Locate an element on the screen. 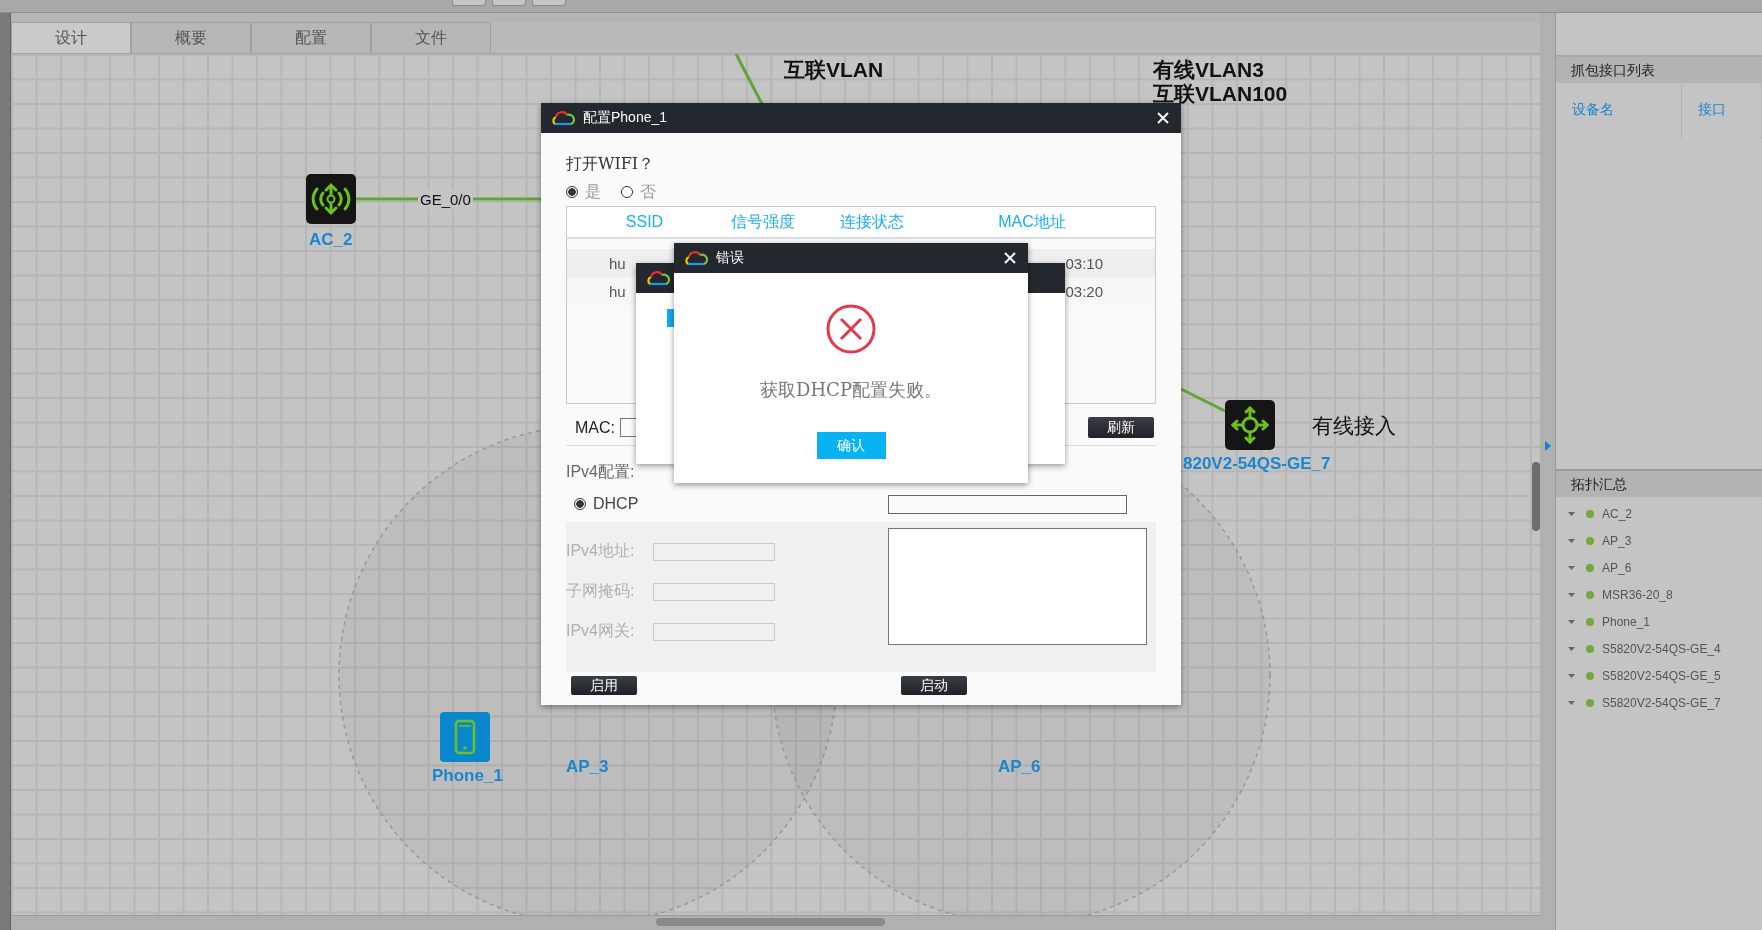 This screenshot has height=930, width=1762. device-label: Phone_1 is located at coordinates (467, 776).